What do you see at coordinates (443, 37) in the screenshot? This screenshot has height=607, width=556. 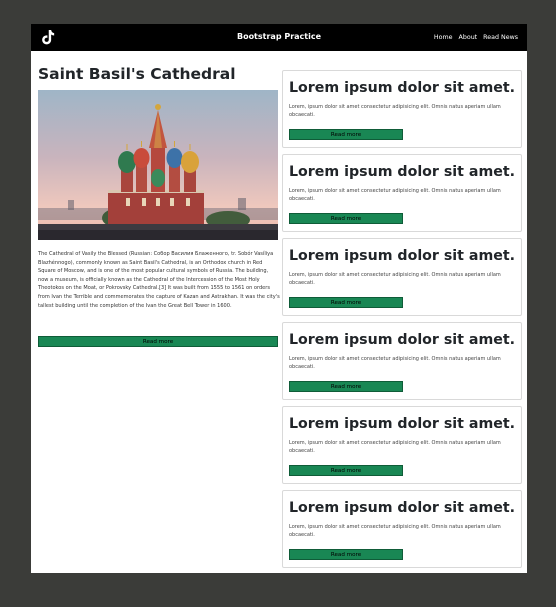 I see `nav-link-home: Home` at bounding box center [443, 37].